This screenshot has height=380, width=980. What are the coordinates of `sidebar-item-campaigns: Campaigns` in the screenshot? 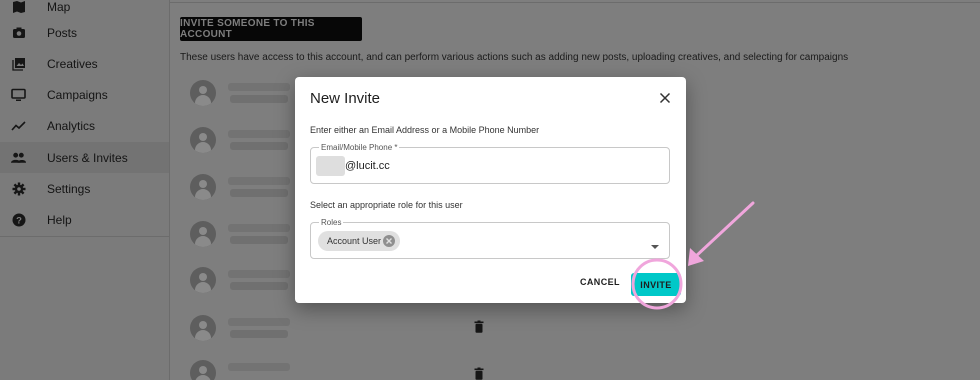 It's located at (84, 94).